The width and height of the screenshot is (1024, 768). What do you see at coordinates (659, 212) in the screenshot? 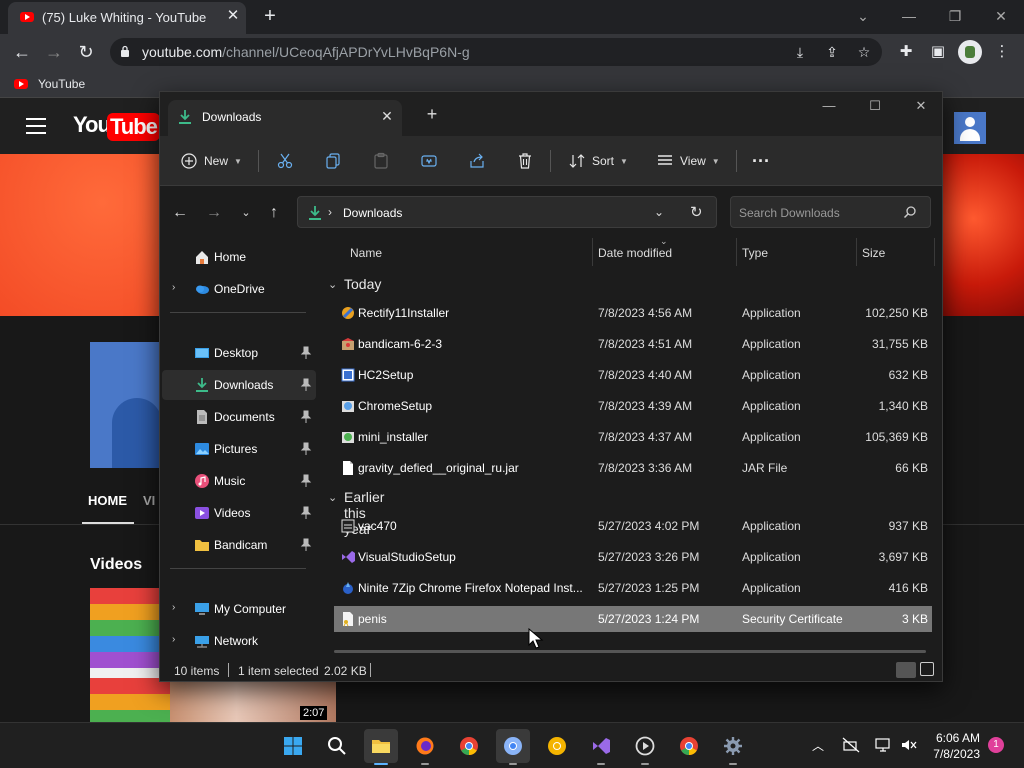
I see `address-history-chevron-icon: ⌄` at bounding box center [659, 212].